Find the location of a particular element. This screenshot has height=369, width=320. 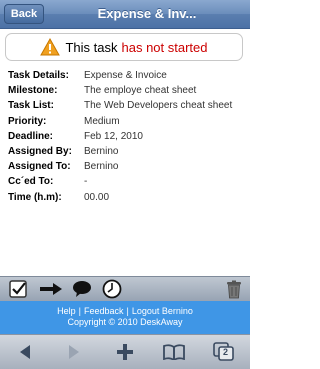

speech-bubble-icon is located at coordinates (82, 289).